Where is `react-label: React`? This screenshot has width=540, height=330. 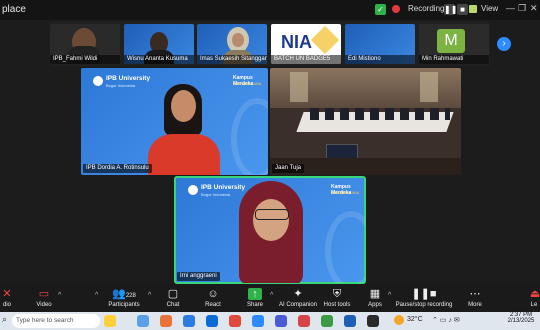
react-label: React is located at coordinates (213, 305).